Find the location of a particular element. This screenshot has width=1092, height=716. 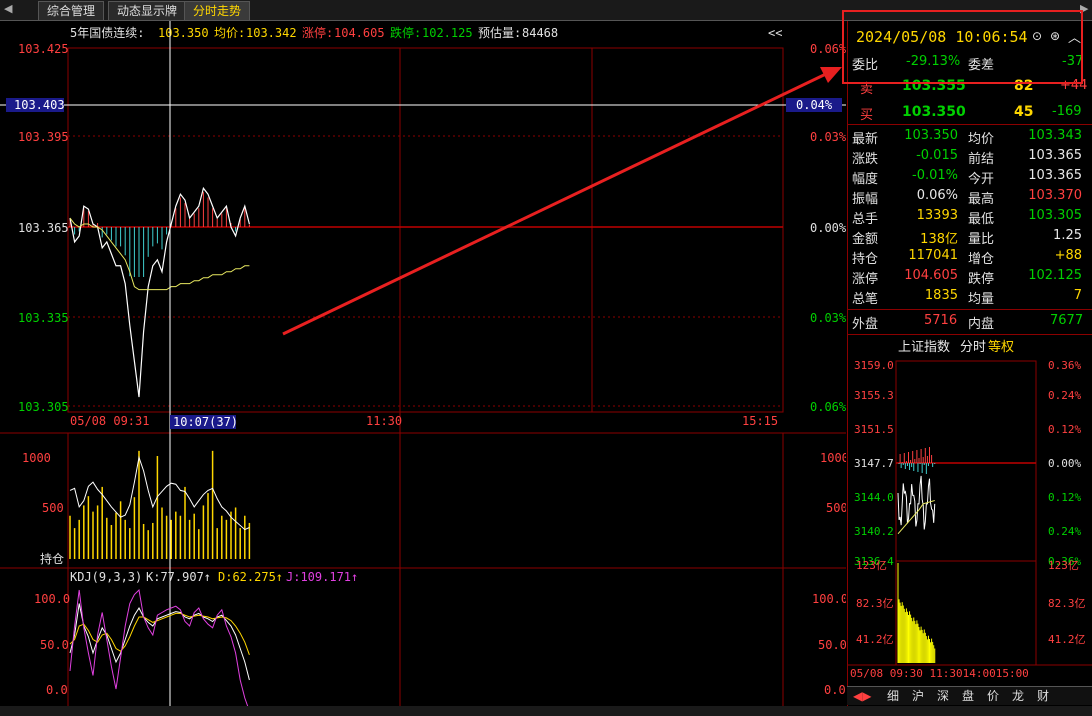

stats-label: 振幅 is located at coordinates (865, 199).